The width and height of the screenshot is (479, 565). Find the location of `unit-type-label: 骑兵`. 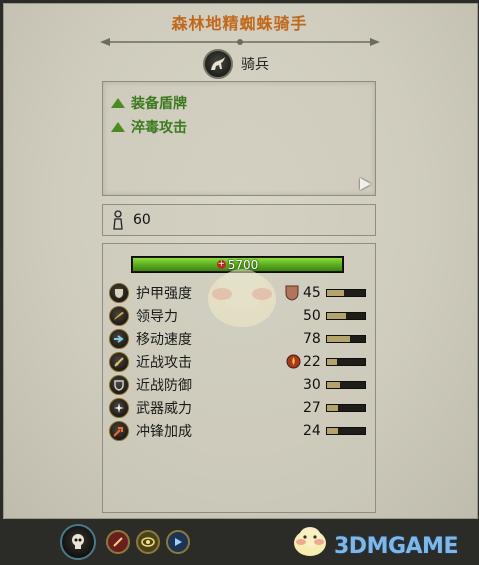

unit-type-label: 骑兵 is located at coordinates (255, 65).